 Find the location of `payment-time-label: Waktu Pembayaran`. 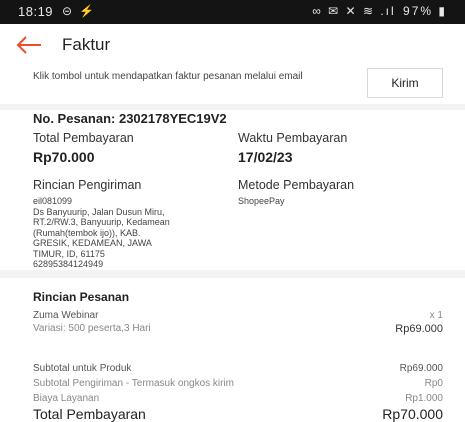

payment-time-label: Waktu Pembayaran is located at coordinates (293, 138).